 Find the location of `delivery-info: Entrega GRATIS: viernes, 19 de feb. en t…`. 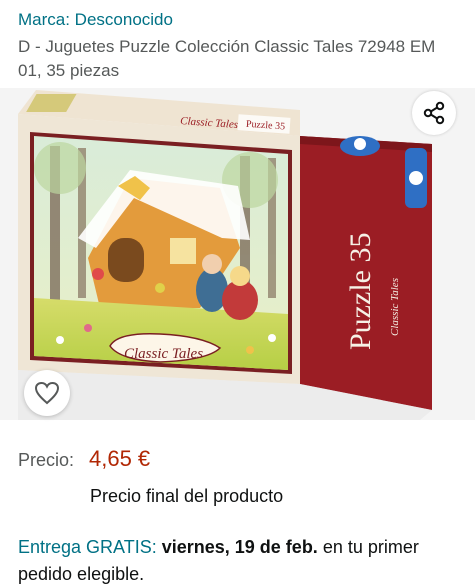

delivery-info: Entrega GRATIS: viernes, 19 de feb. en t… is located at coordinates (240, 561).